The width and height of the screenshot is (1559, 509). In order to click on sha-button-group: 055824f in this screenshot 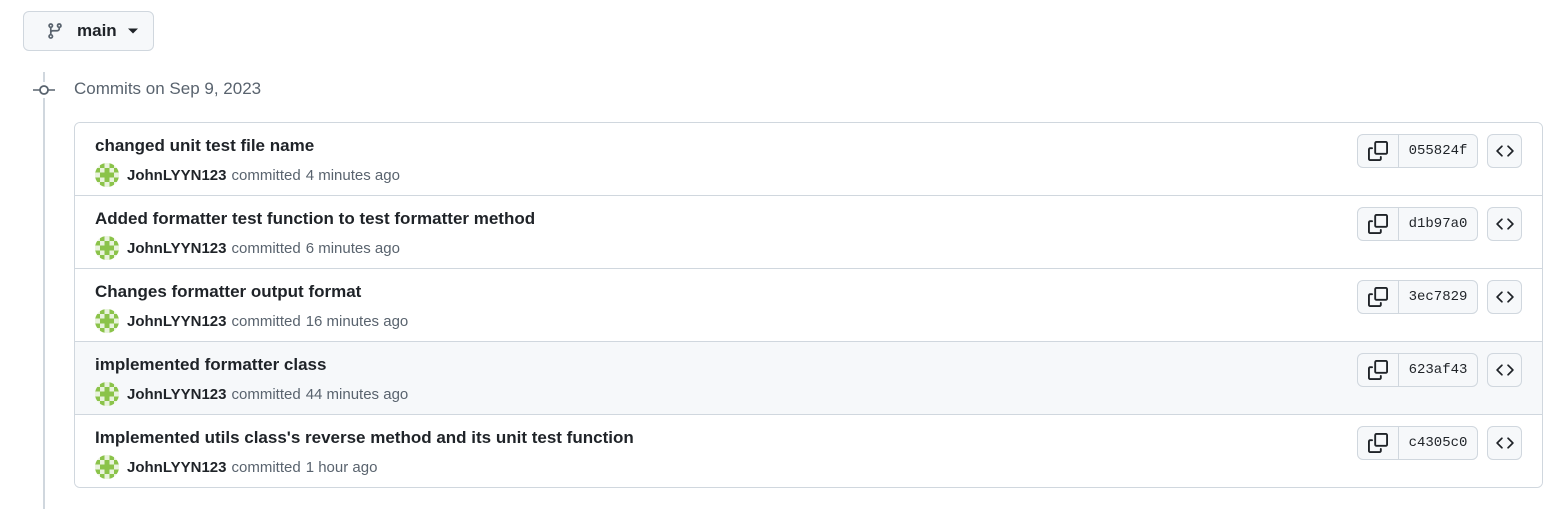, I will do `click(1417, 151)`.